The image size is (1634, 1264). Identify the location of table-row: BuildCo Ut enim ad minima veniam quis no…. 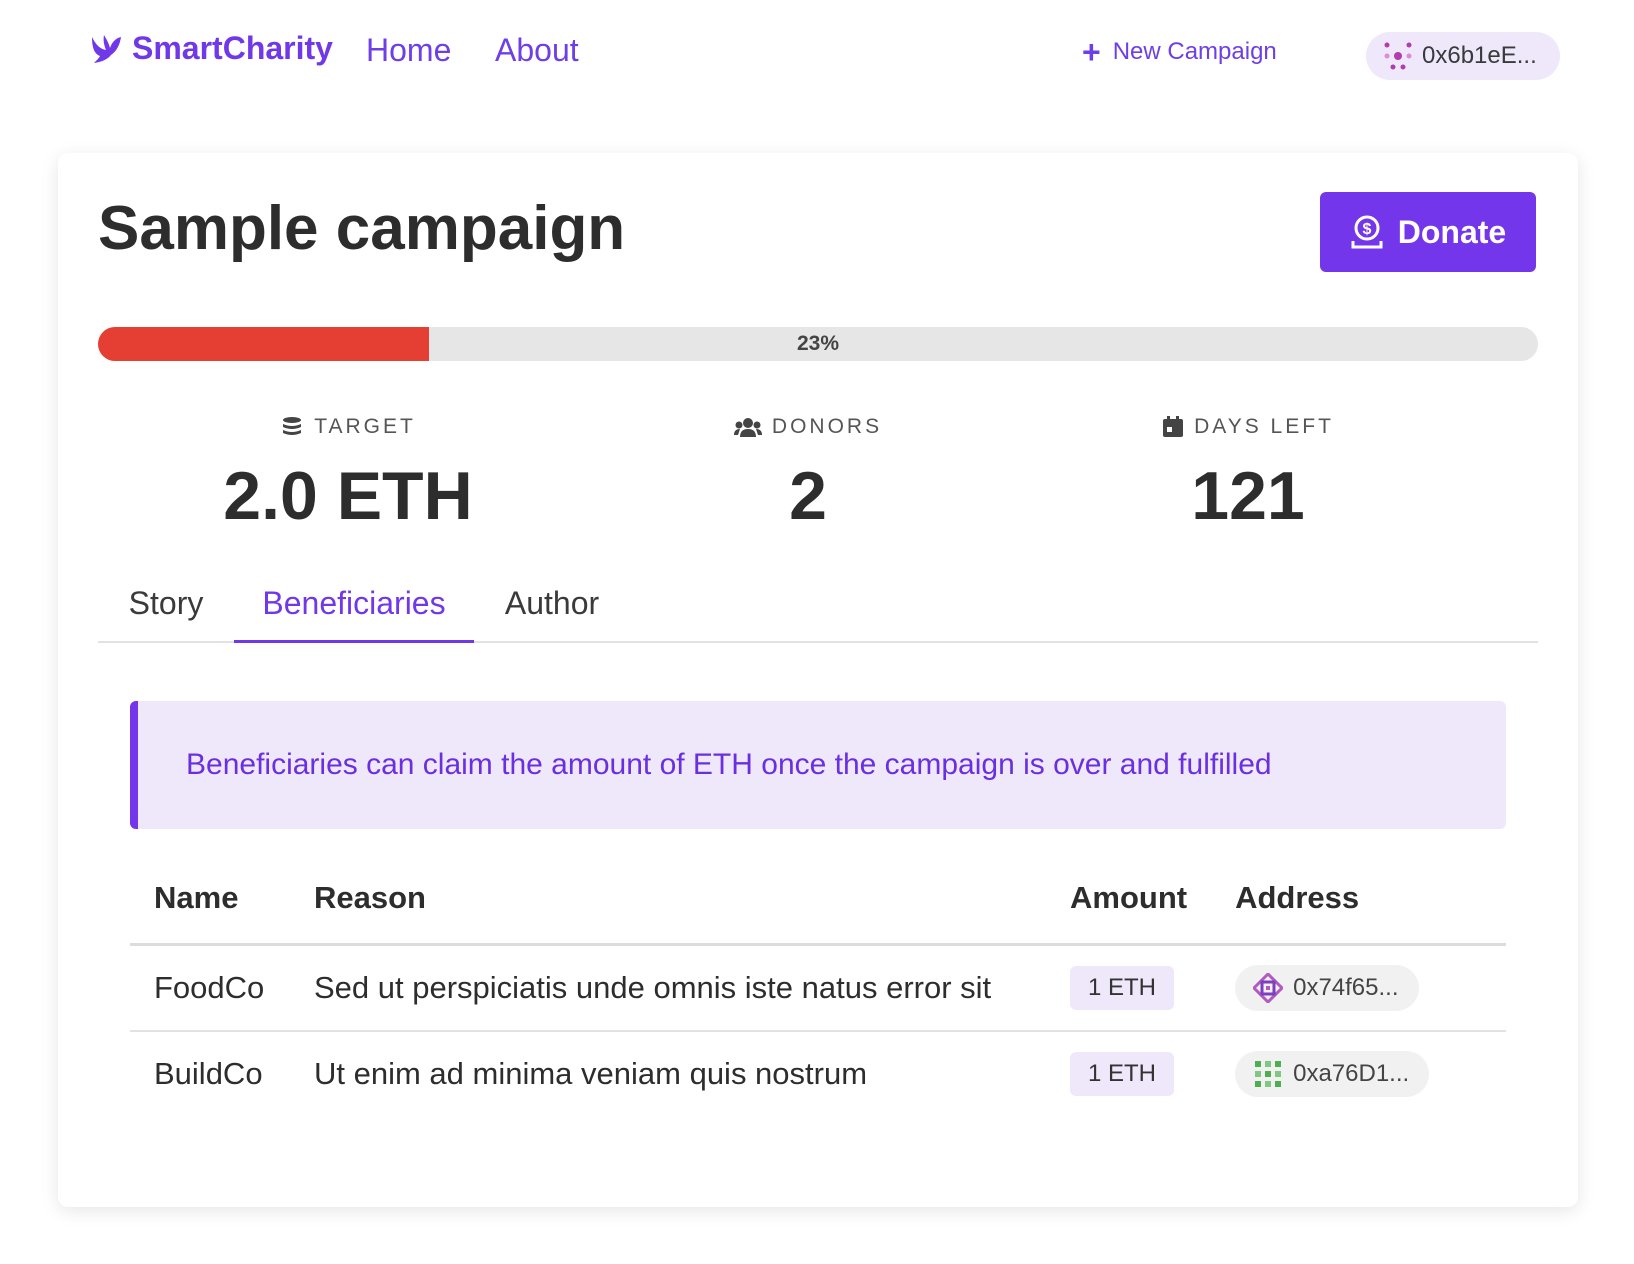
(818, 1073).